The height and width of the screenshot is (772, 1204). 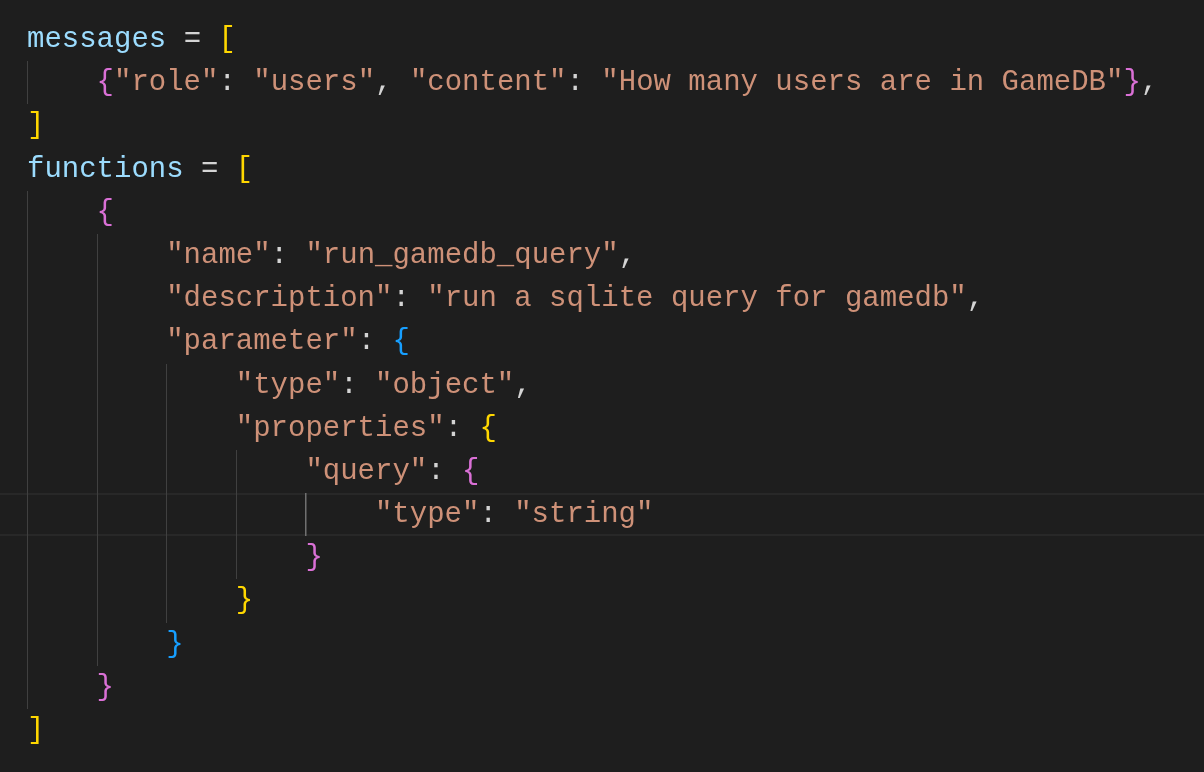 I want to click on code-line: "description": "run a sqlite query for gamedb",, so click(x=575, y=299).